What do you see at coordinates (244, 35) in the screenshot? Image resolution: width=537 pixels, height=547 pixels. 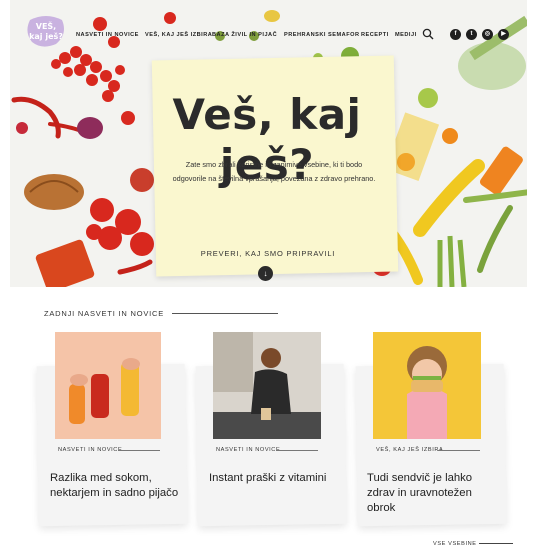 I see `nav-item-baza-zivil: BAZA ŽIVIL IN PIJAČ` at bounding box center [244, 35].